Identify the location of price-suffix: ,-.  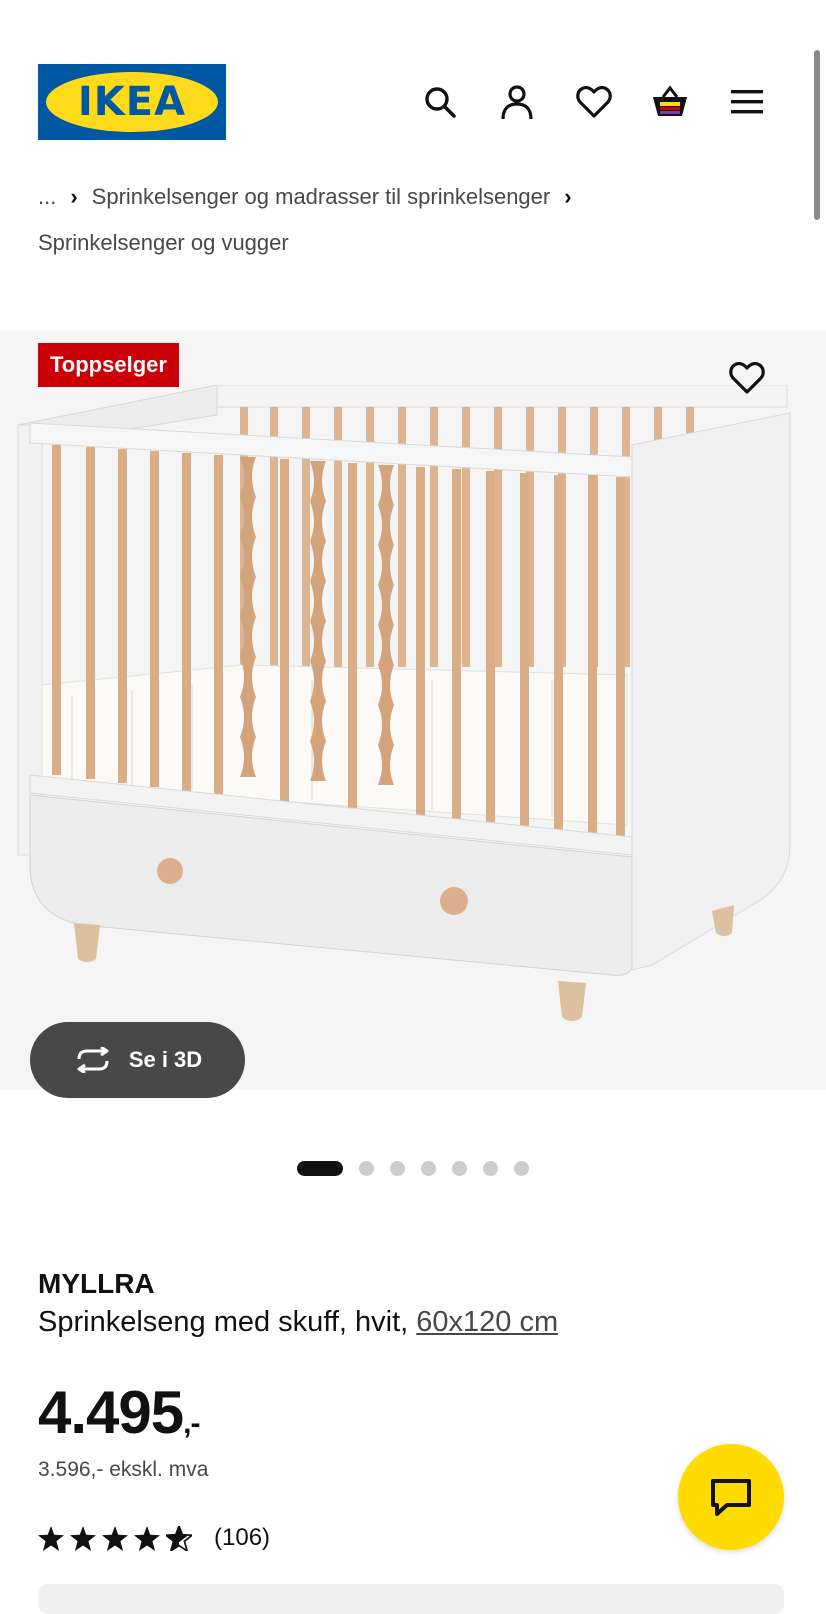
(191, 1423).